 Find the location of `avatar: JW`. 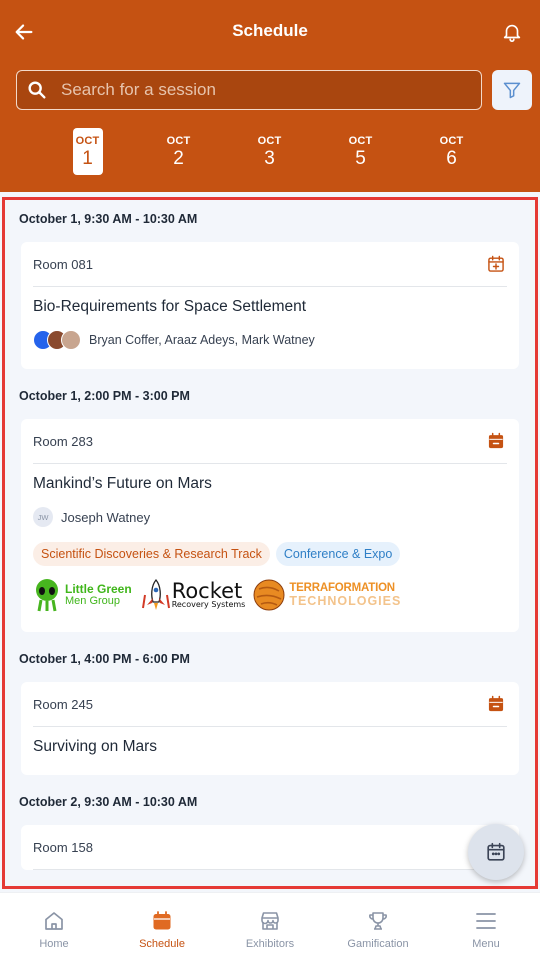

avatar: JW is located at coordinates (43, 517).